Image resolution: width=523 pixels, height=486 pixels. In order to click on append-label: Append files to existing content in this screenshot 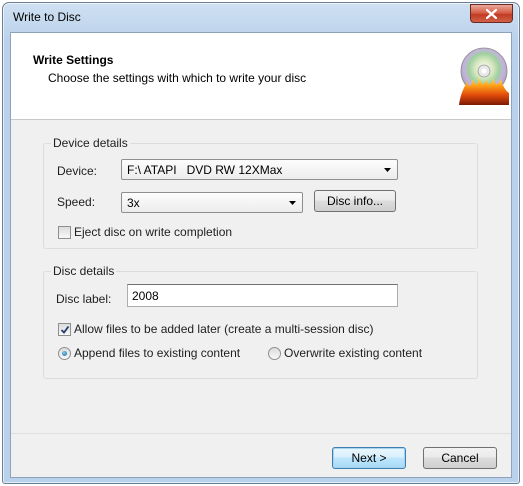, I will do `click(157, 353)`.